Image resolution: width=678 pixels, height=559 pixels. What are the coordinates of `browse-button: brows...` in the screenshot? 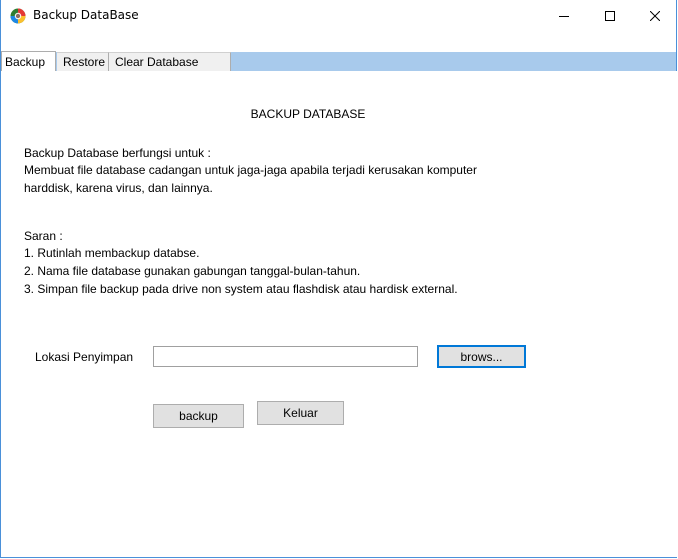 It's located at (481, 356).